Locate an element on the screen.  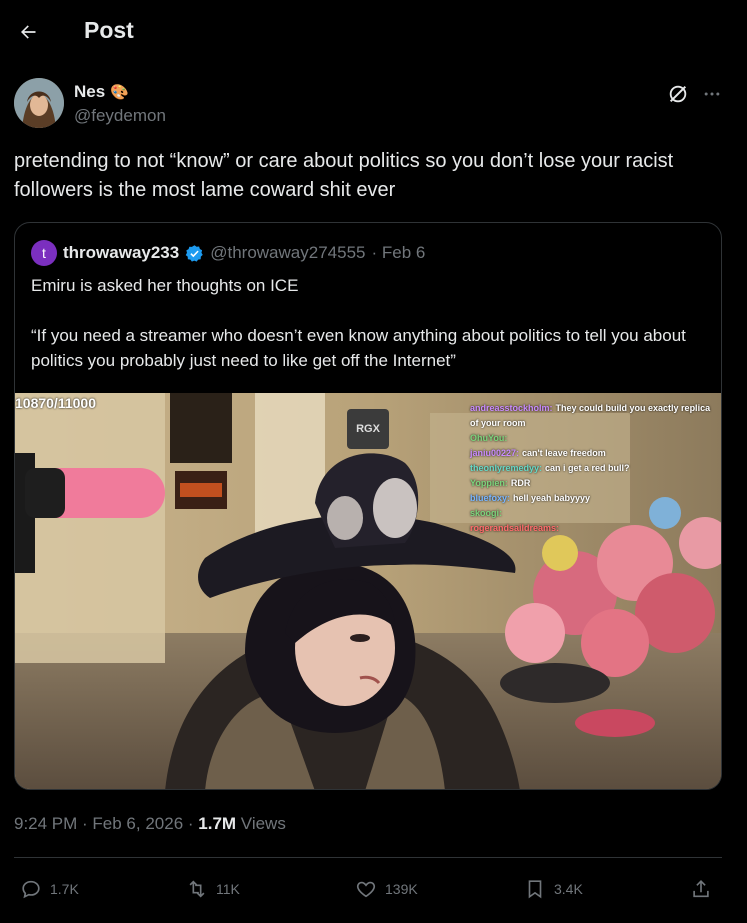
author-avatar is located at coordinates (39, 103).